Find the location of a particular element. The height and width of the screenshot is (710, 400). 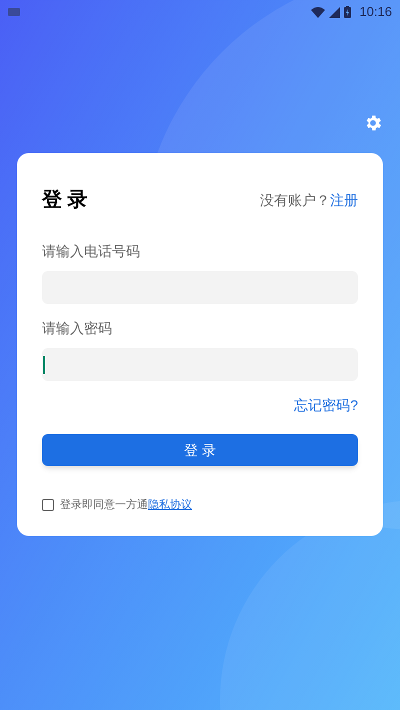

wifi-icon is located at coordinates (318, 12).